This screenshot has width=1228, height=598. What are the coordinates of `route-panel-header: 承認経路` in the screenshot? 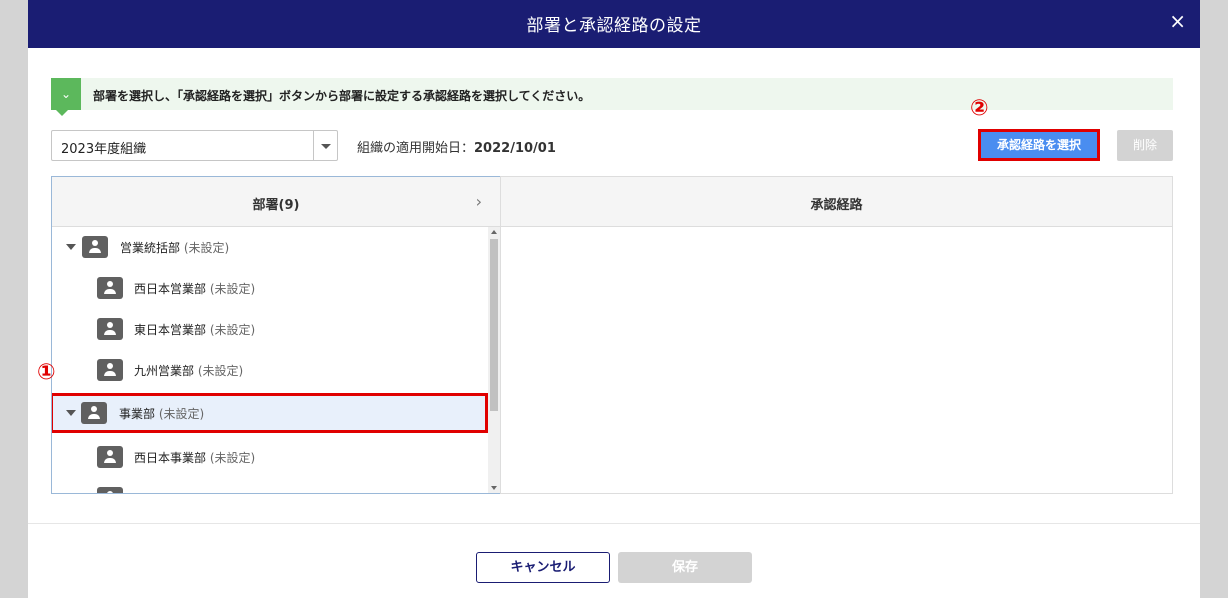 It's located at (836, 202).